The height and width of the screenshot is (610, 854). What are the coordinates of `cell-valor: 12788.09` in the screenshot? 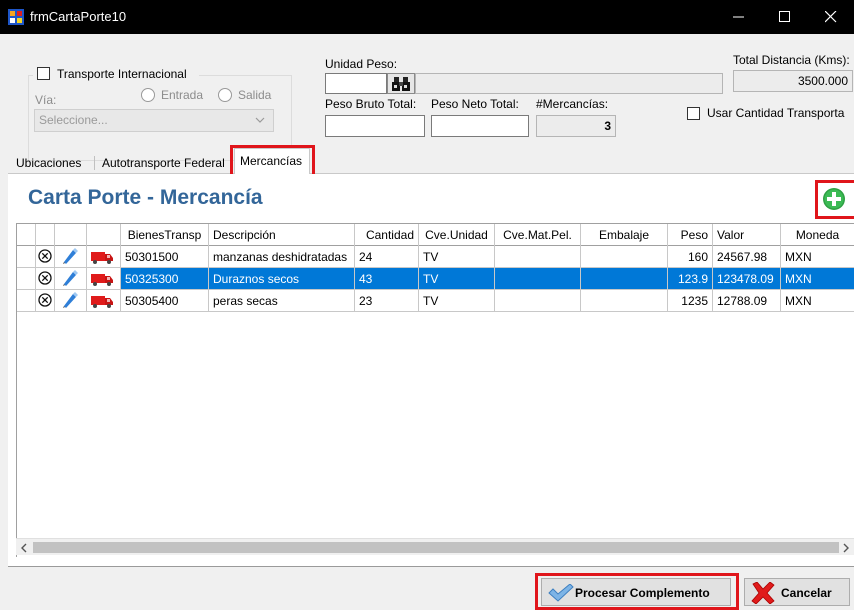 It's located at (747, 301).